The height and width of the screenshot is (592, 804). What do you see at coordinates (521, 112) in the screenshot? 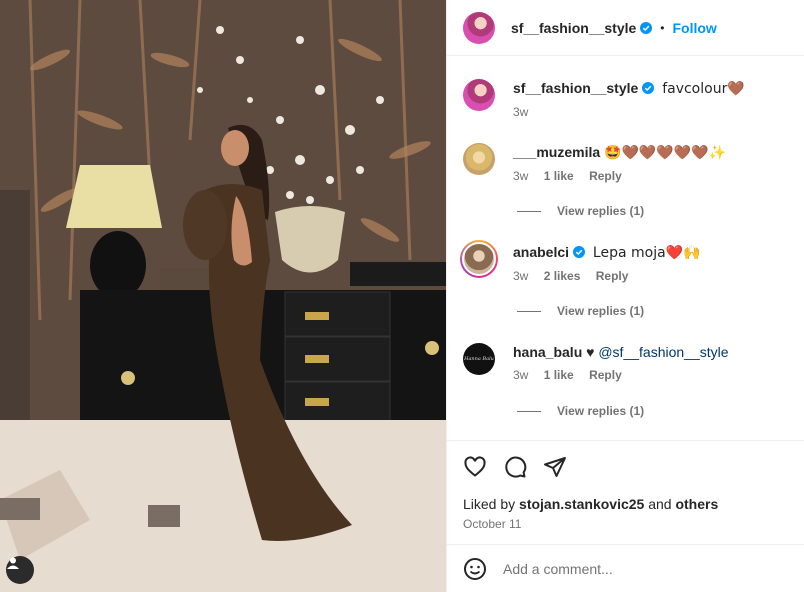
I see `caption-time: 3w` at bounding box center [521, 112].